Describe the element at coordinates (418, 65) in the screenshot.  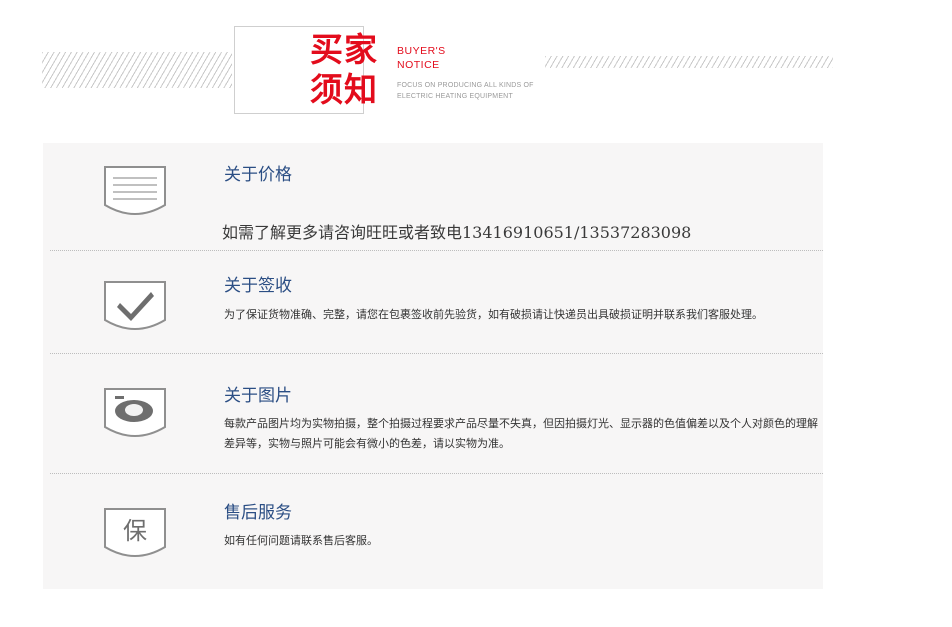
I see `title-en-line2: NOTICE` at that location.